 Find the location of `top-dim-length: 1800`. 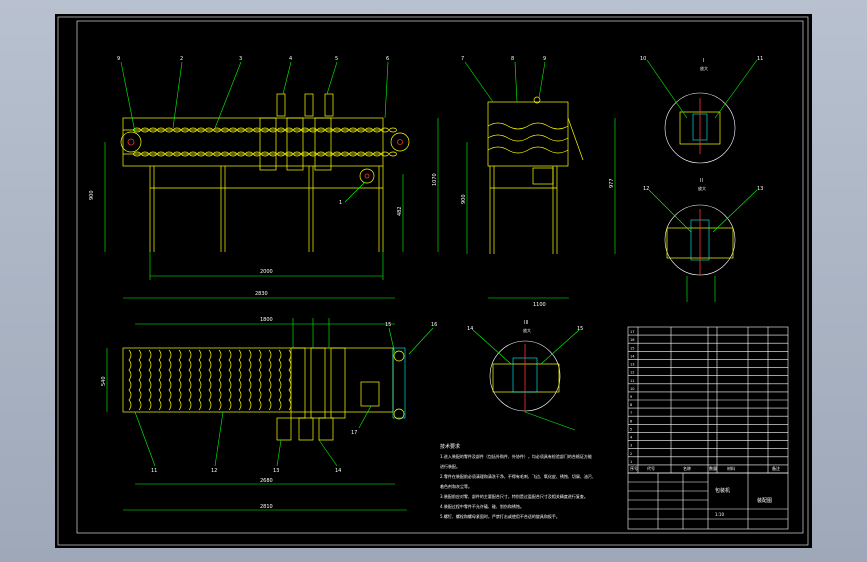

top-dim-length: 1800 is located at coordinates (266, 320).